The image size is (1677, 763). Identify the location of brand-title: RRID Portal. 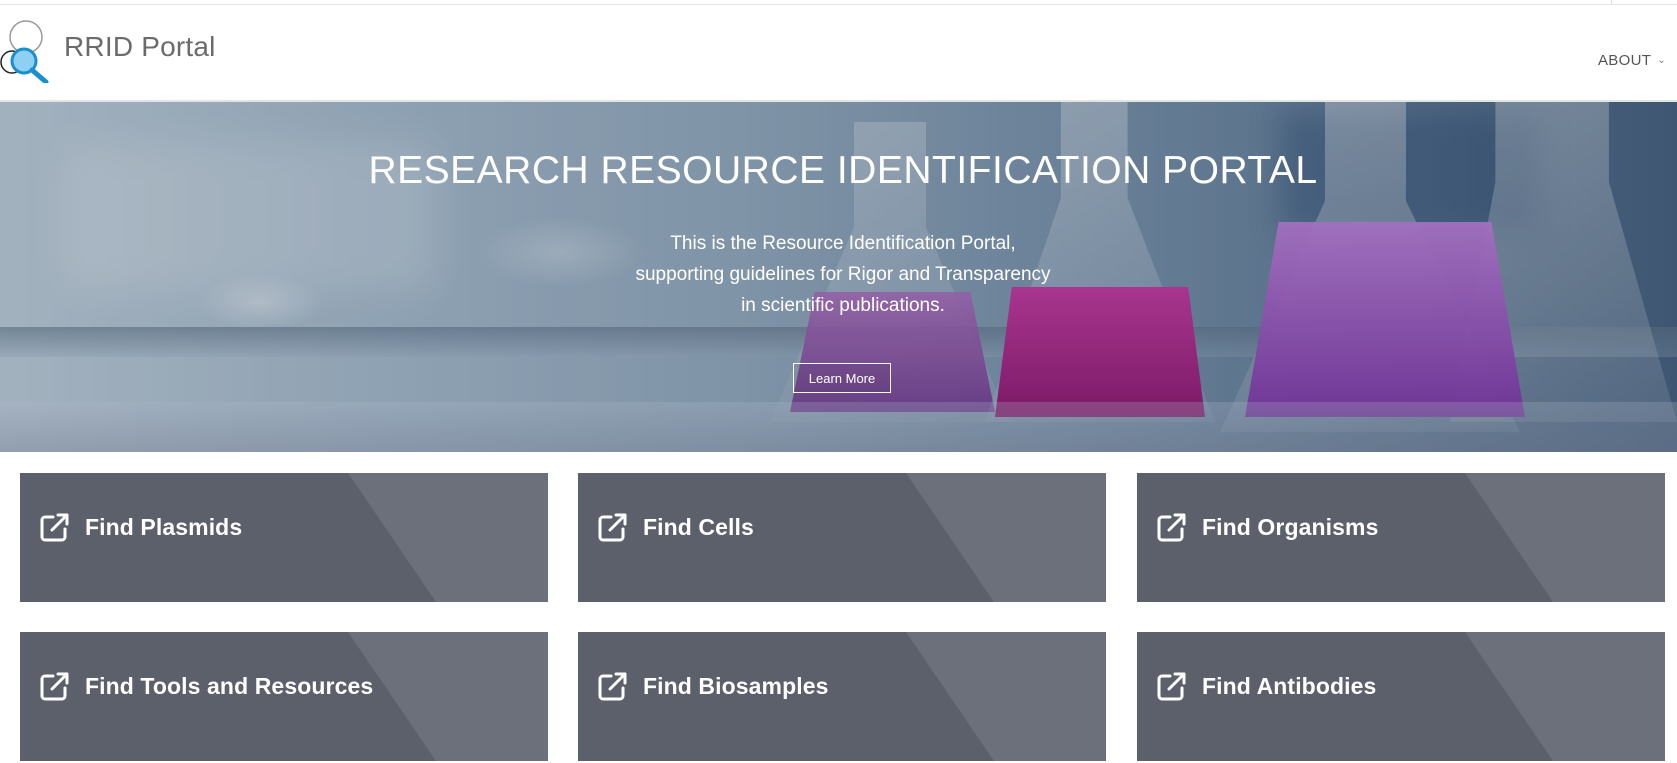
(140, 47).